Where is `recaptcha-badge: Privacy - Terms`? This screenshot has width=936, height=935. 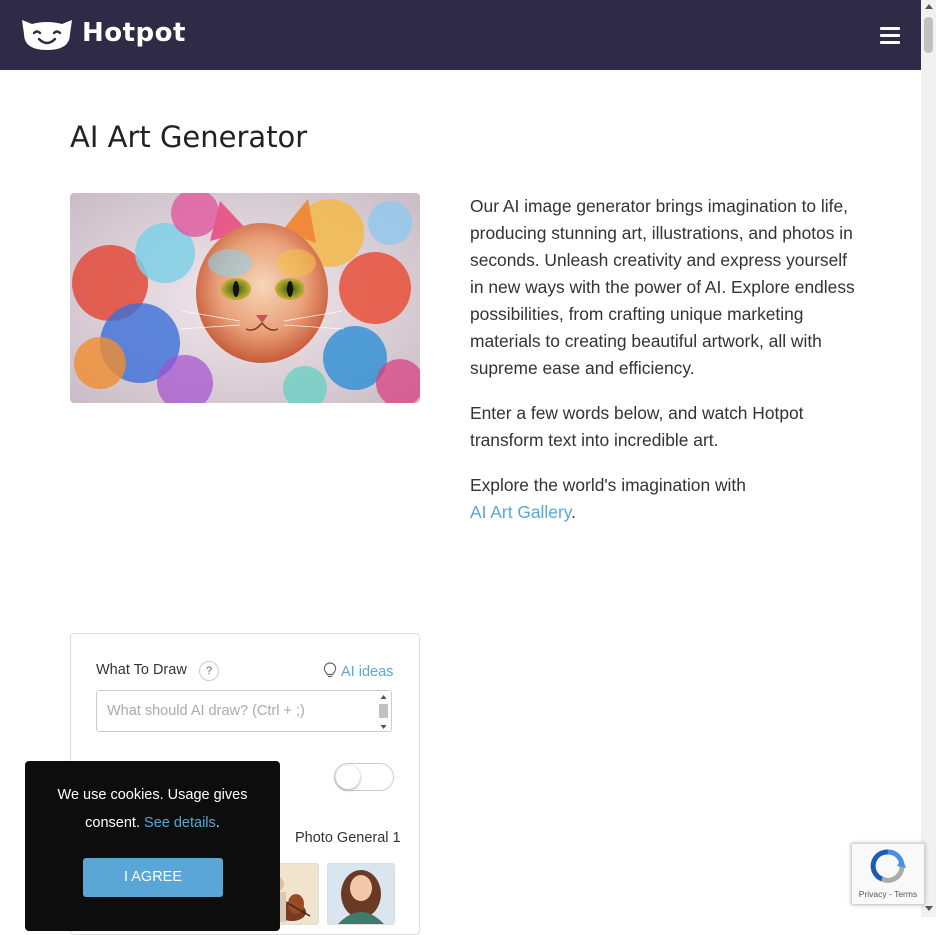 recaptcha-badge: Privacy - Terms is located at coordinates (888, 874).